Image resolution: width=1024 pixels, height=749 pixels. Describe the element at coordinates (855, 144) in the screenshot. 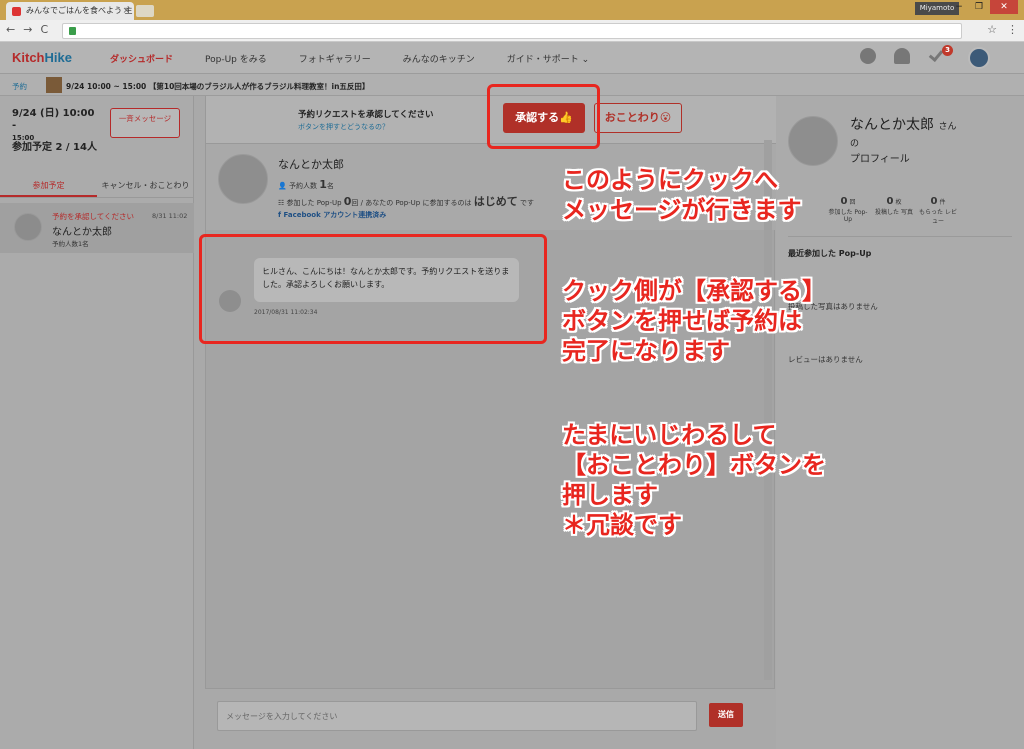

I see `profile-no: の` at that location.